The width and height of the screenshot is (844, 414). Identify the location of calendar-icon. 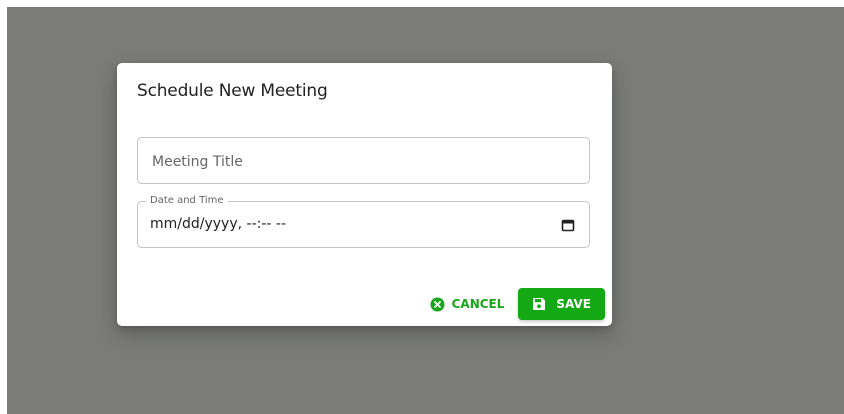
(568, 225).